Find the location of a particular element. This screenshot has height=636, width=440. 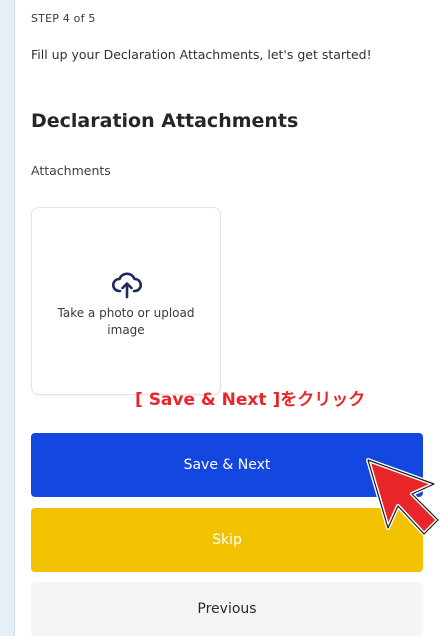

click-instruction-callout: [ Save & Next ]をクリック is located at coordinates (250, 400).